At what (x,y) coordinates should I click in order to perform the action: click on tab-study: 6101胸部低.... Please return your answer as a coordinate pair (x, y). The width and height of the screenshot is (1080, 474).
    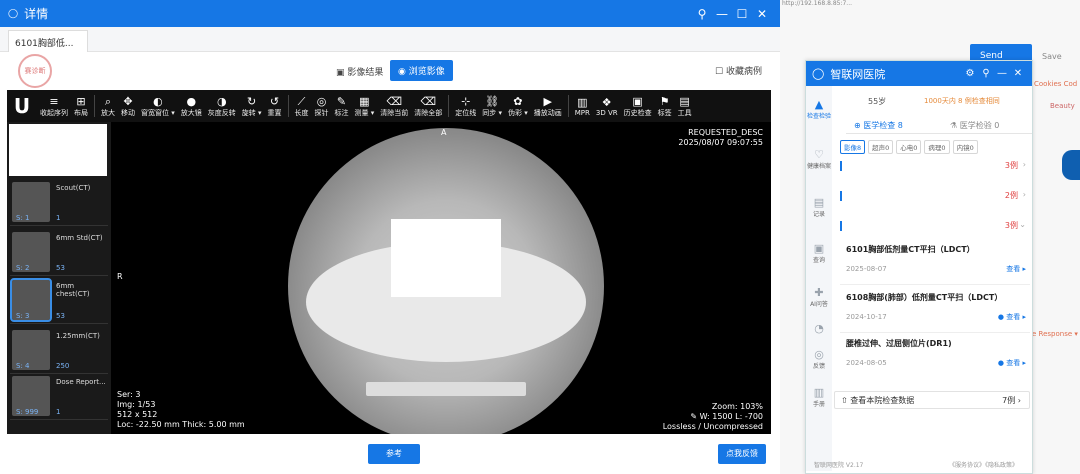
    Looking at the image, I should click on (48, 41).